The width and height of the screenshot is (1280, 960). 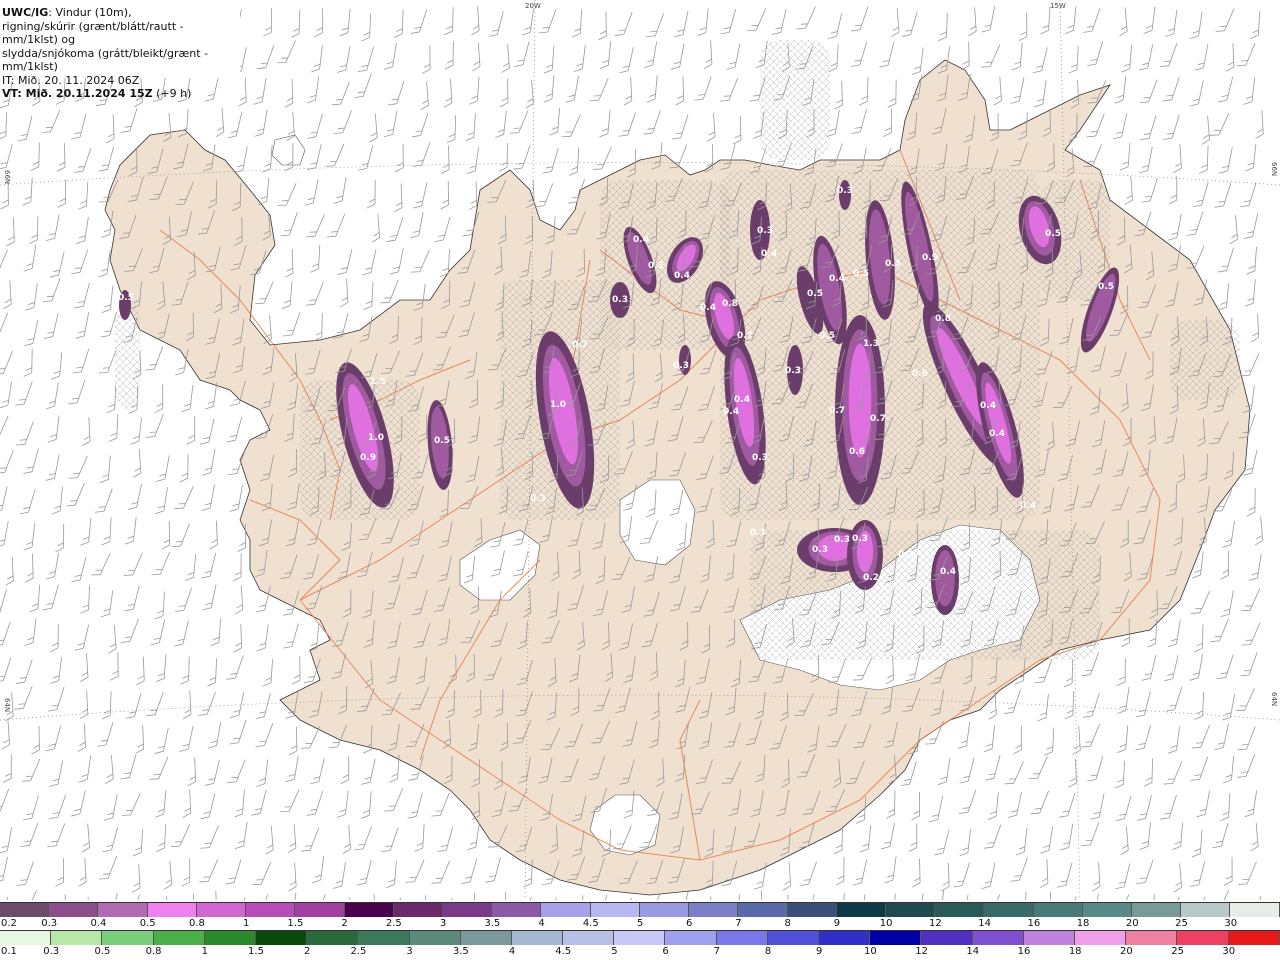 What do you see at coordinates (358, 951) in the screenshot?
I see `legend-rain-tick-label: 2.5` at bounding box center [358, 951].